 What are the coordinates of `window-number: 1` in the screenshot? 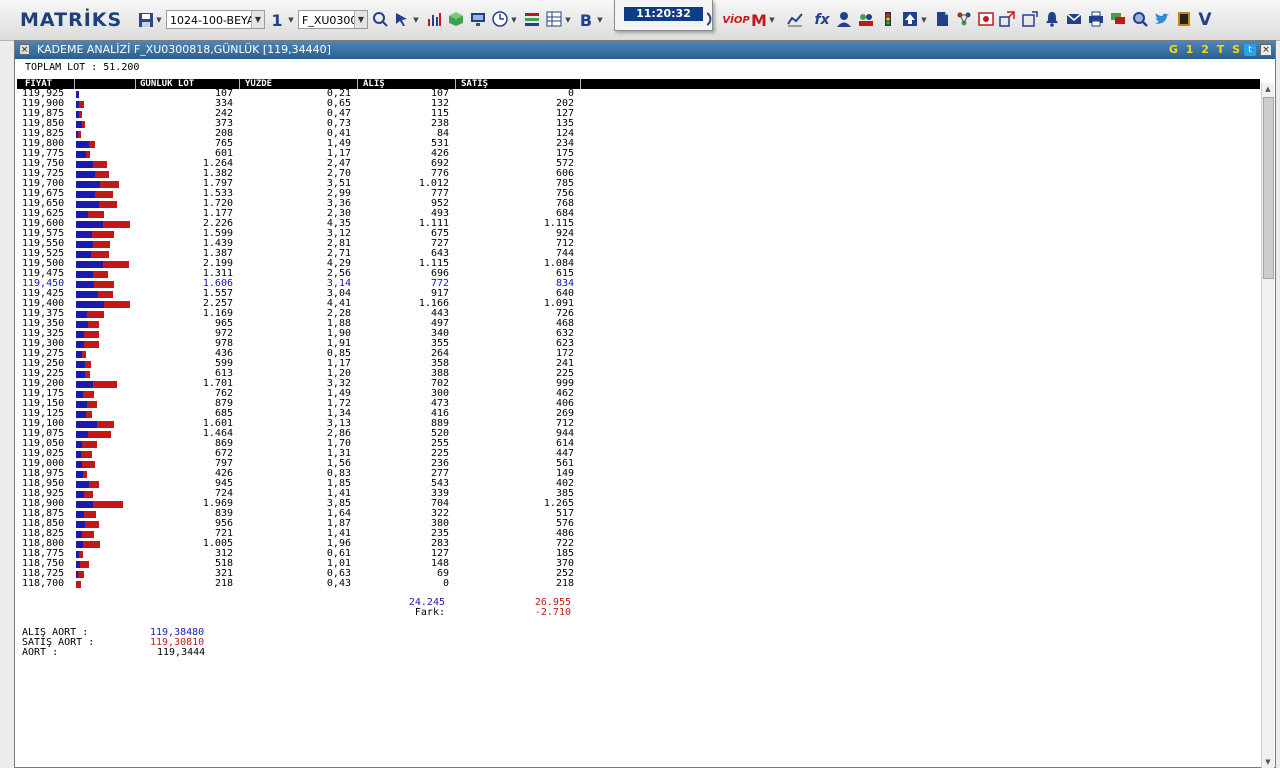 It's located at (277, 20).